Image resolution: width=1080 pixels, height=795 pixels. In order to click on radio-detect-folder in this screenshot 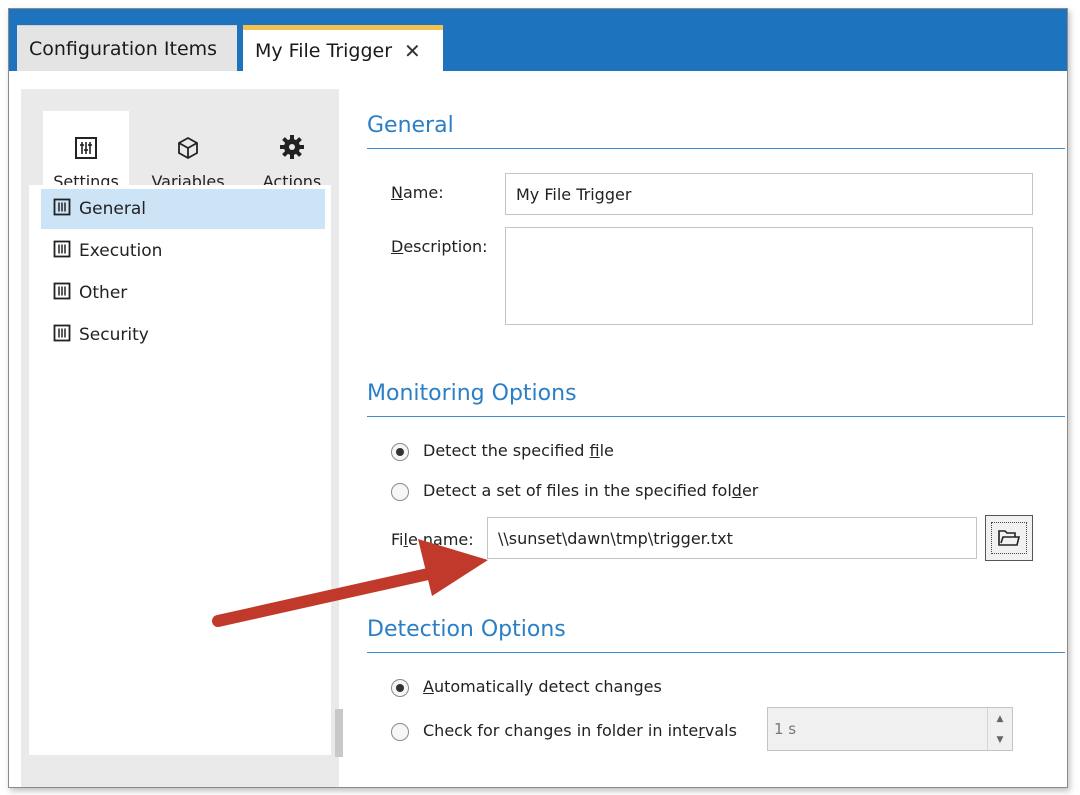, I will do `click(400, 492)`.